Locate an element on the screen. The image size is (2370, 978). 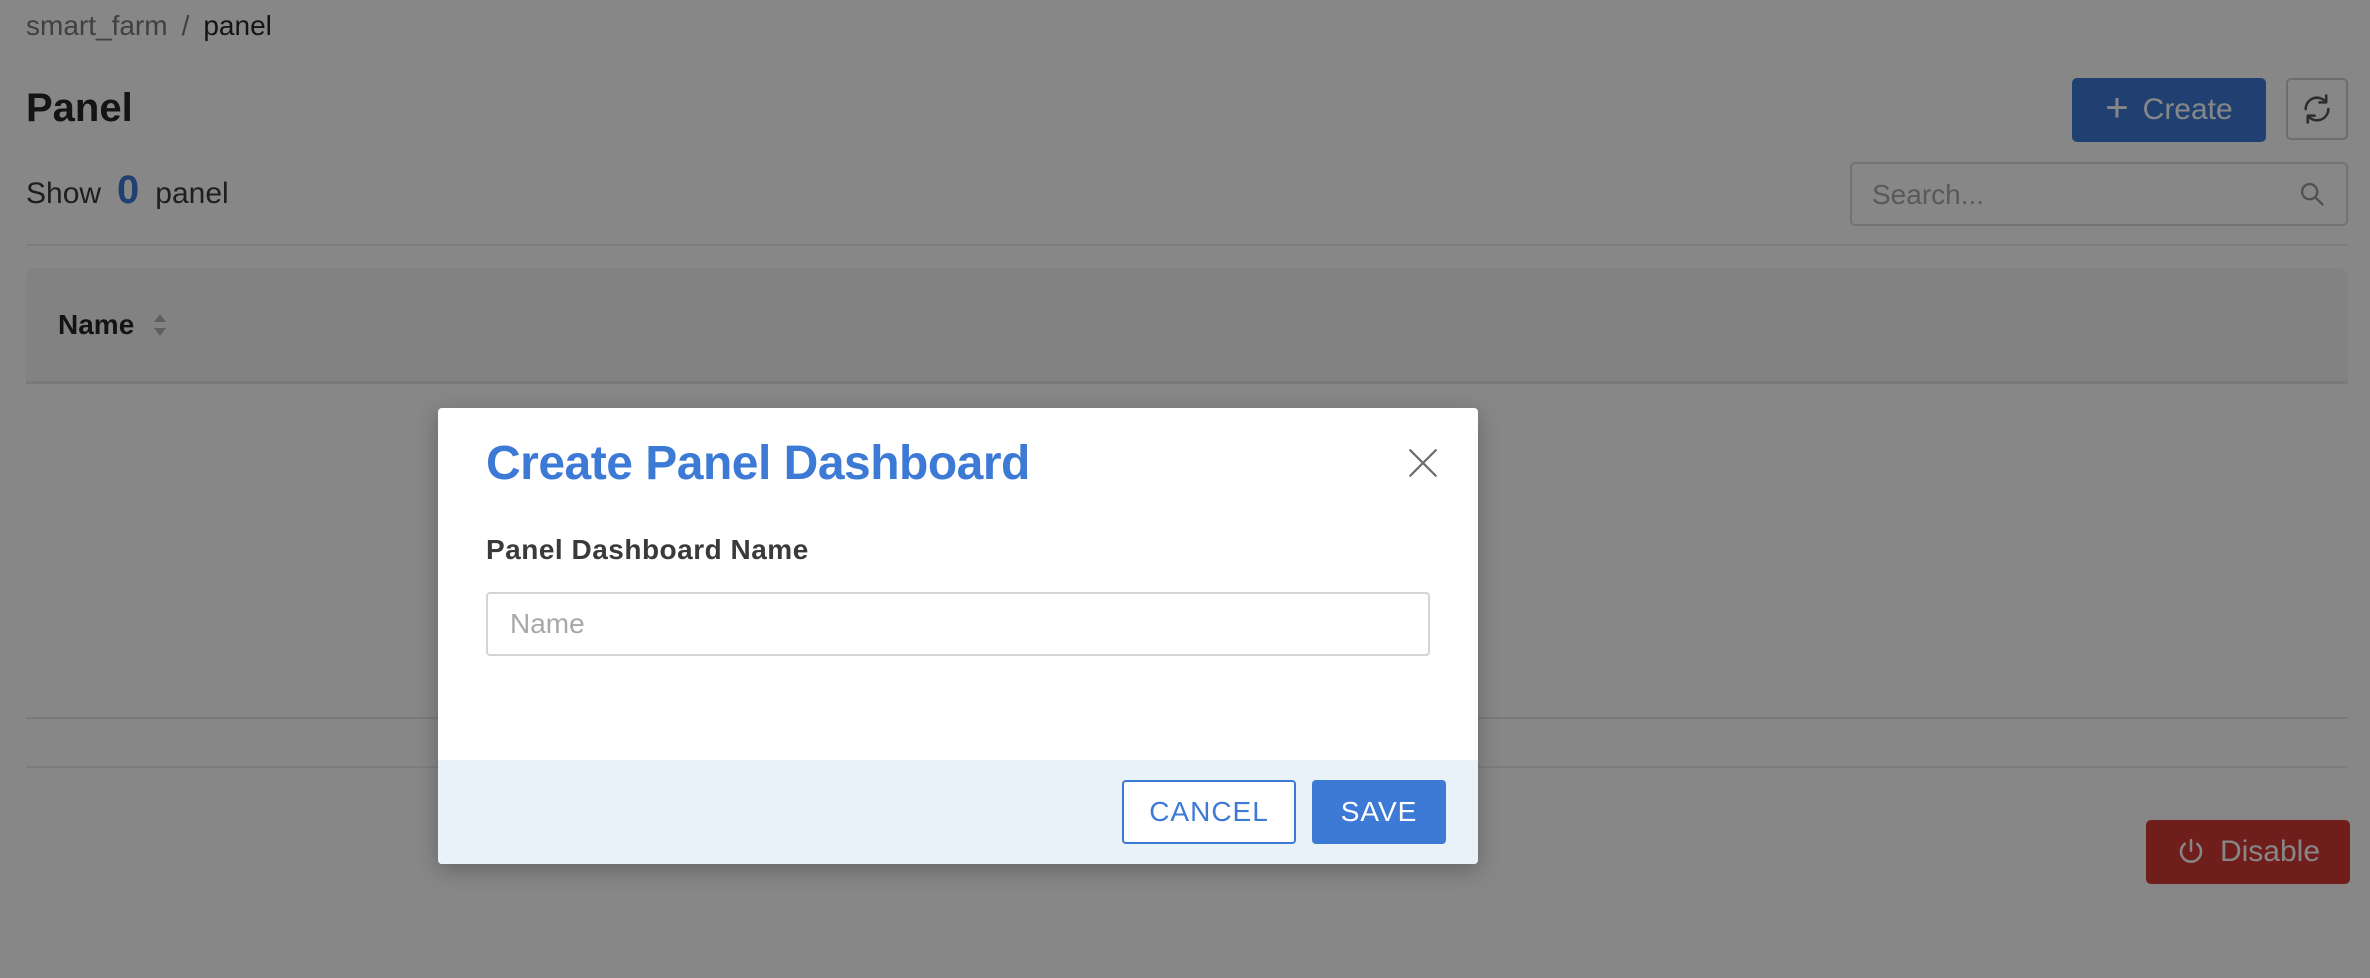
modal-title: Create Panel Dashboard is located at coordinates (758, 463).